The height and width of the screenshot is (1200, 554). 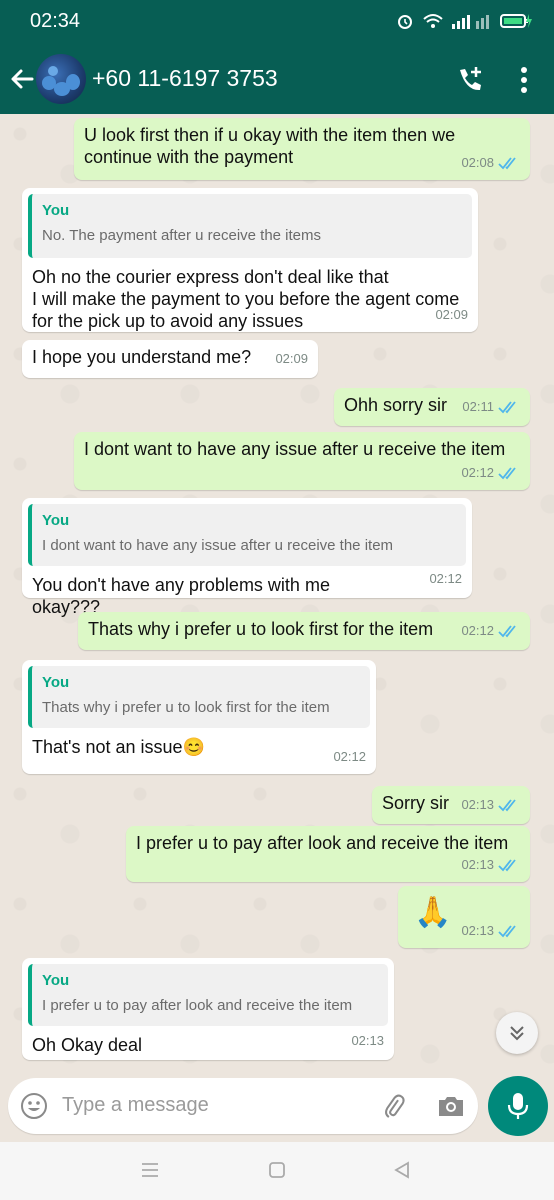 I want to click on message-time: 02:11, so click(x=478, y=406).